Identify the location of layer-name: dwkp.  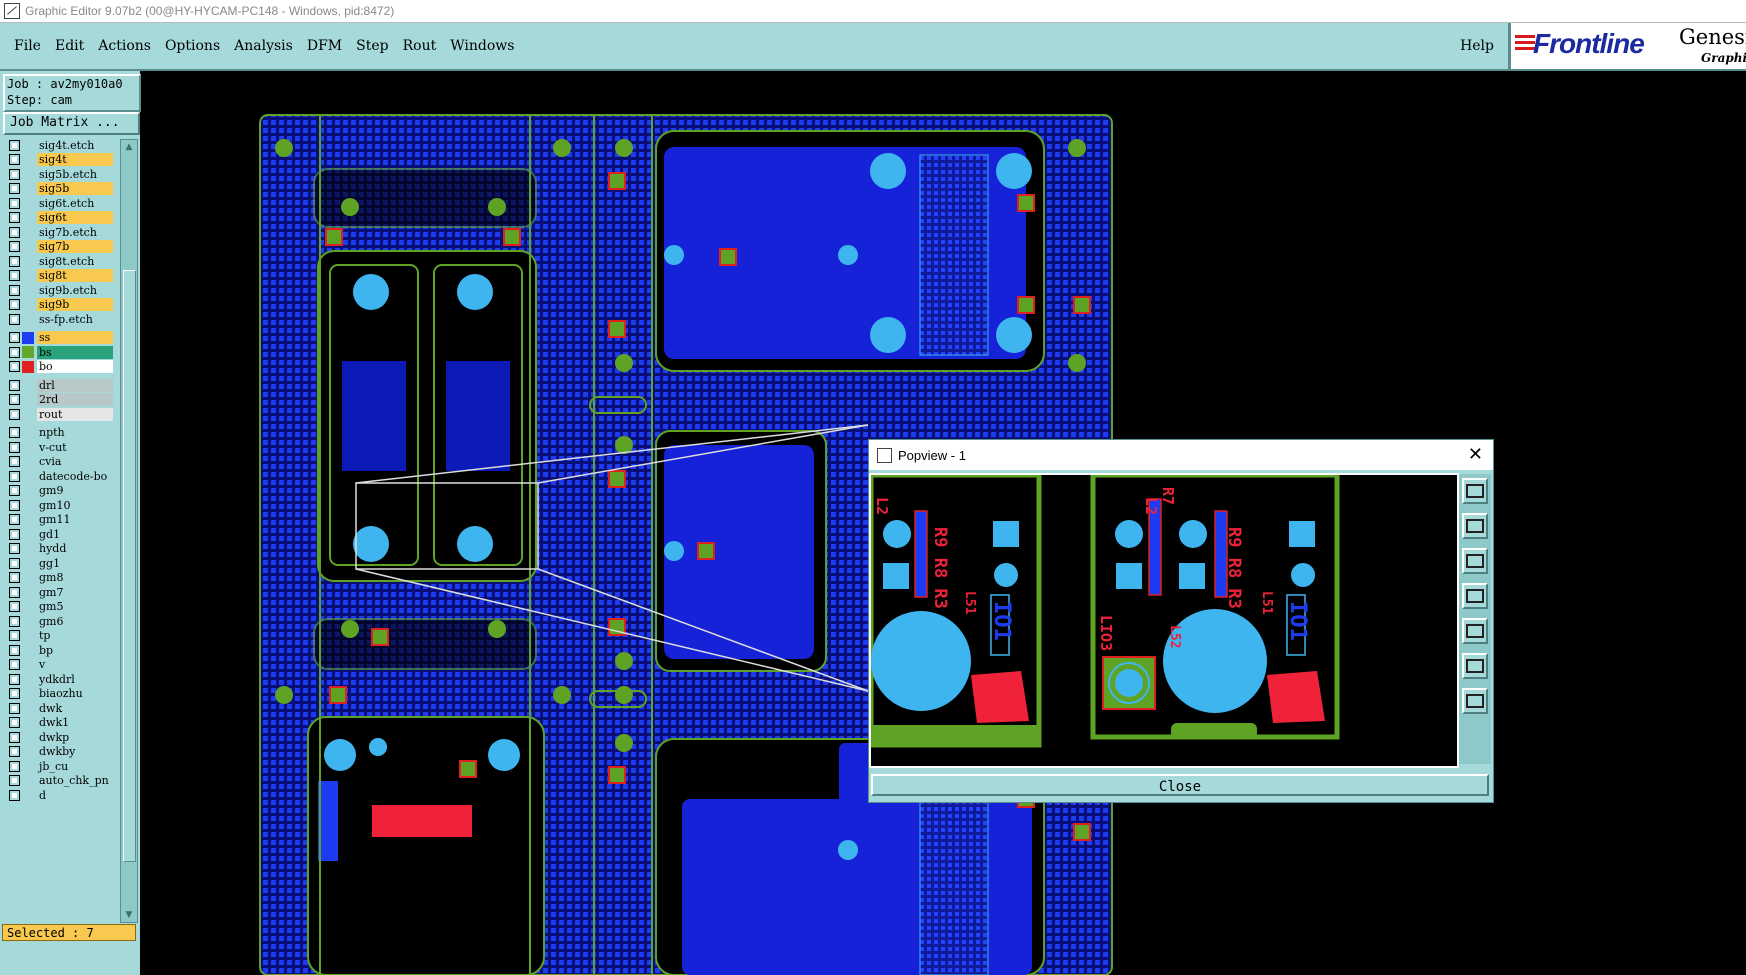
(75, 737).